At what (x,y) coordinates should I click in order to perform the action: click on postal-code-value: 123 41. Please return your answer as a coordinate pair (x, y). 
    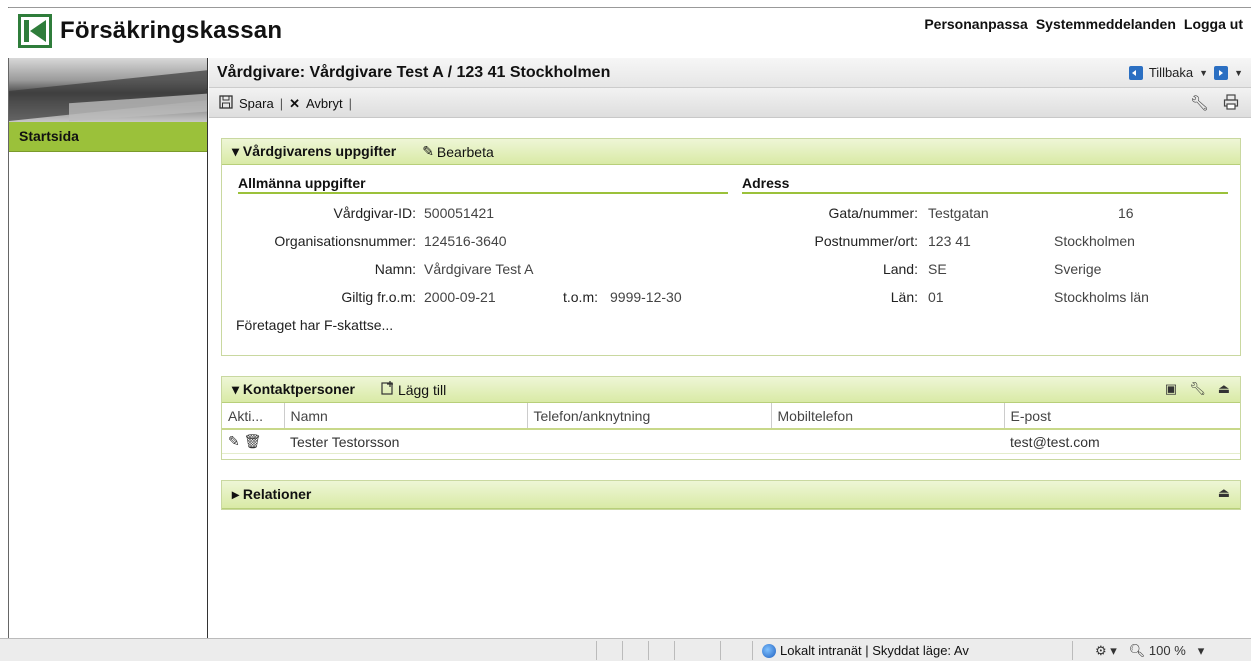
    Looking at the image, I should click on (949, 241).